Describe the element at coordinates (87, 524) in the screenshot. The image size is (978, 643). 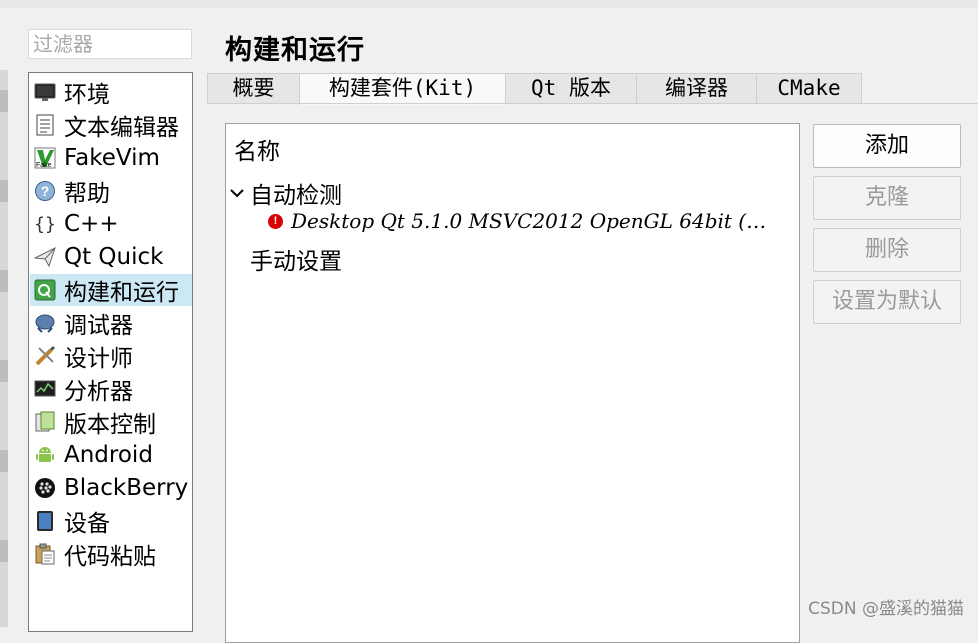
I see `sidebar-item-label: 设备` at that location.